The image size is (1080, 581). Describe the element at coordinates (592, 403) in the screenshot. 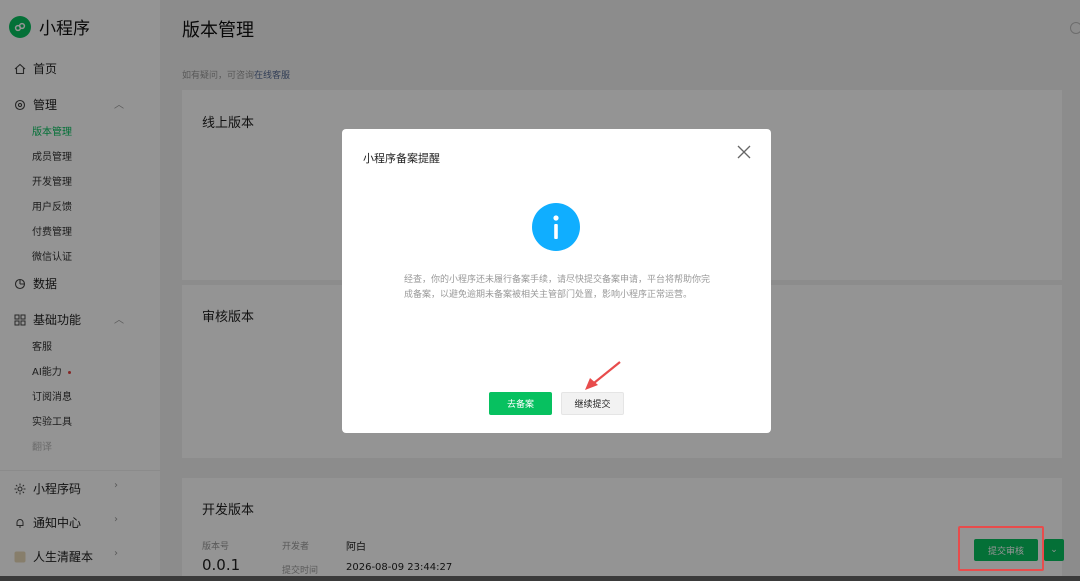

I see `continue-submit-button: 继续提交` at that location.